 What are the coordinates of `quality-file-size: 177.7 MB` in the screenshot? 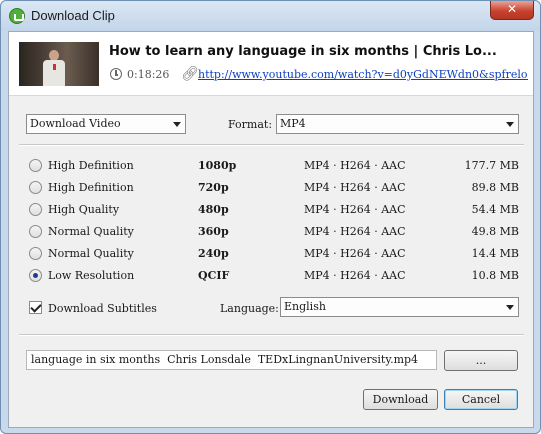 It's located at (491, 165).